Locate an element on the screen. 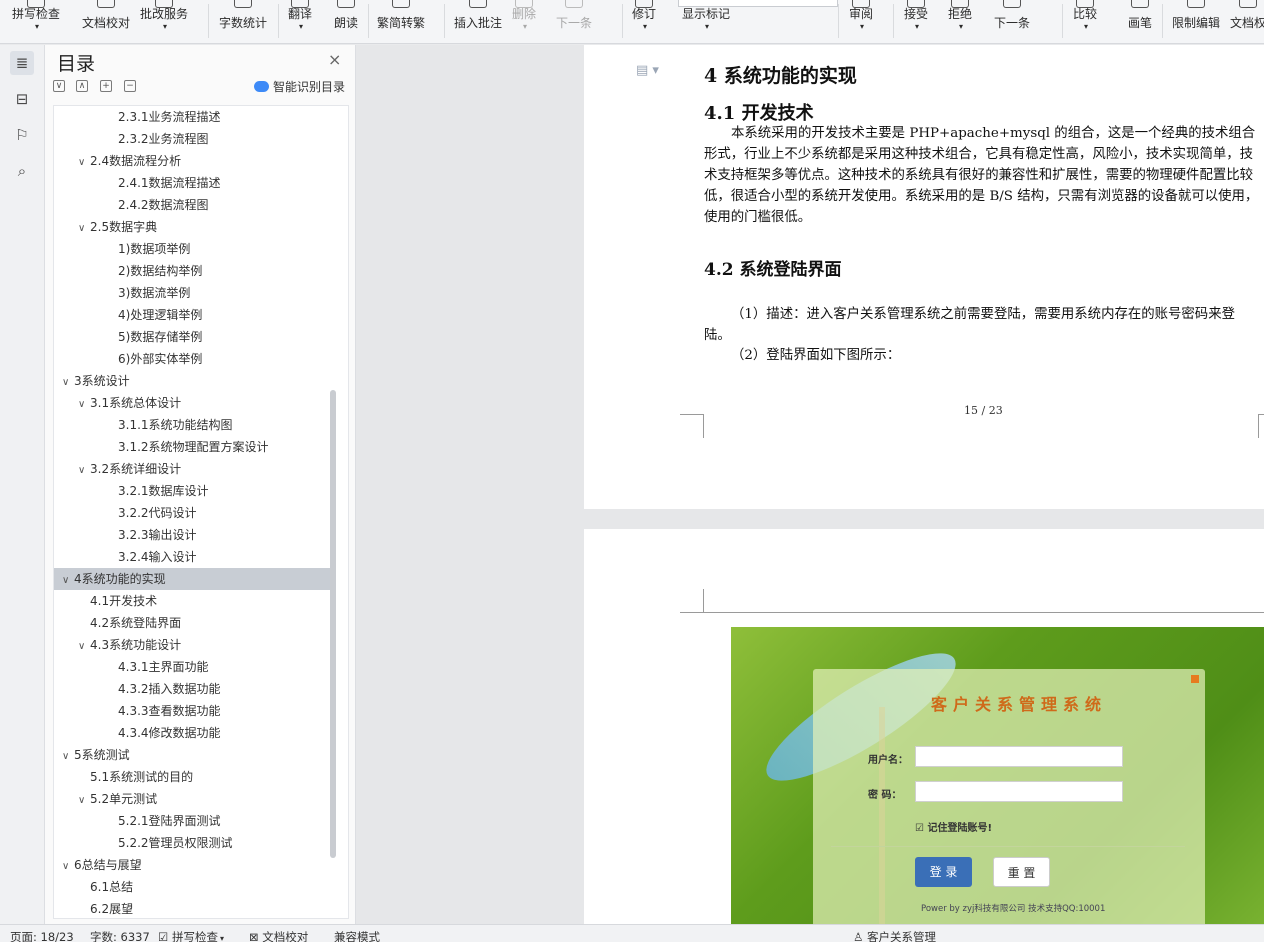 This screenshot has width=1264, height=942. toc-item: 2)数据结构举例 is located at coordinates (192, 271).